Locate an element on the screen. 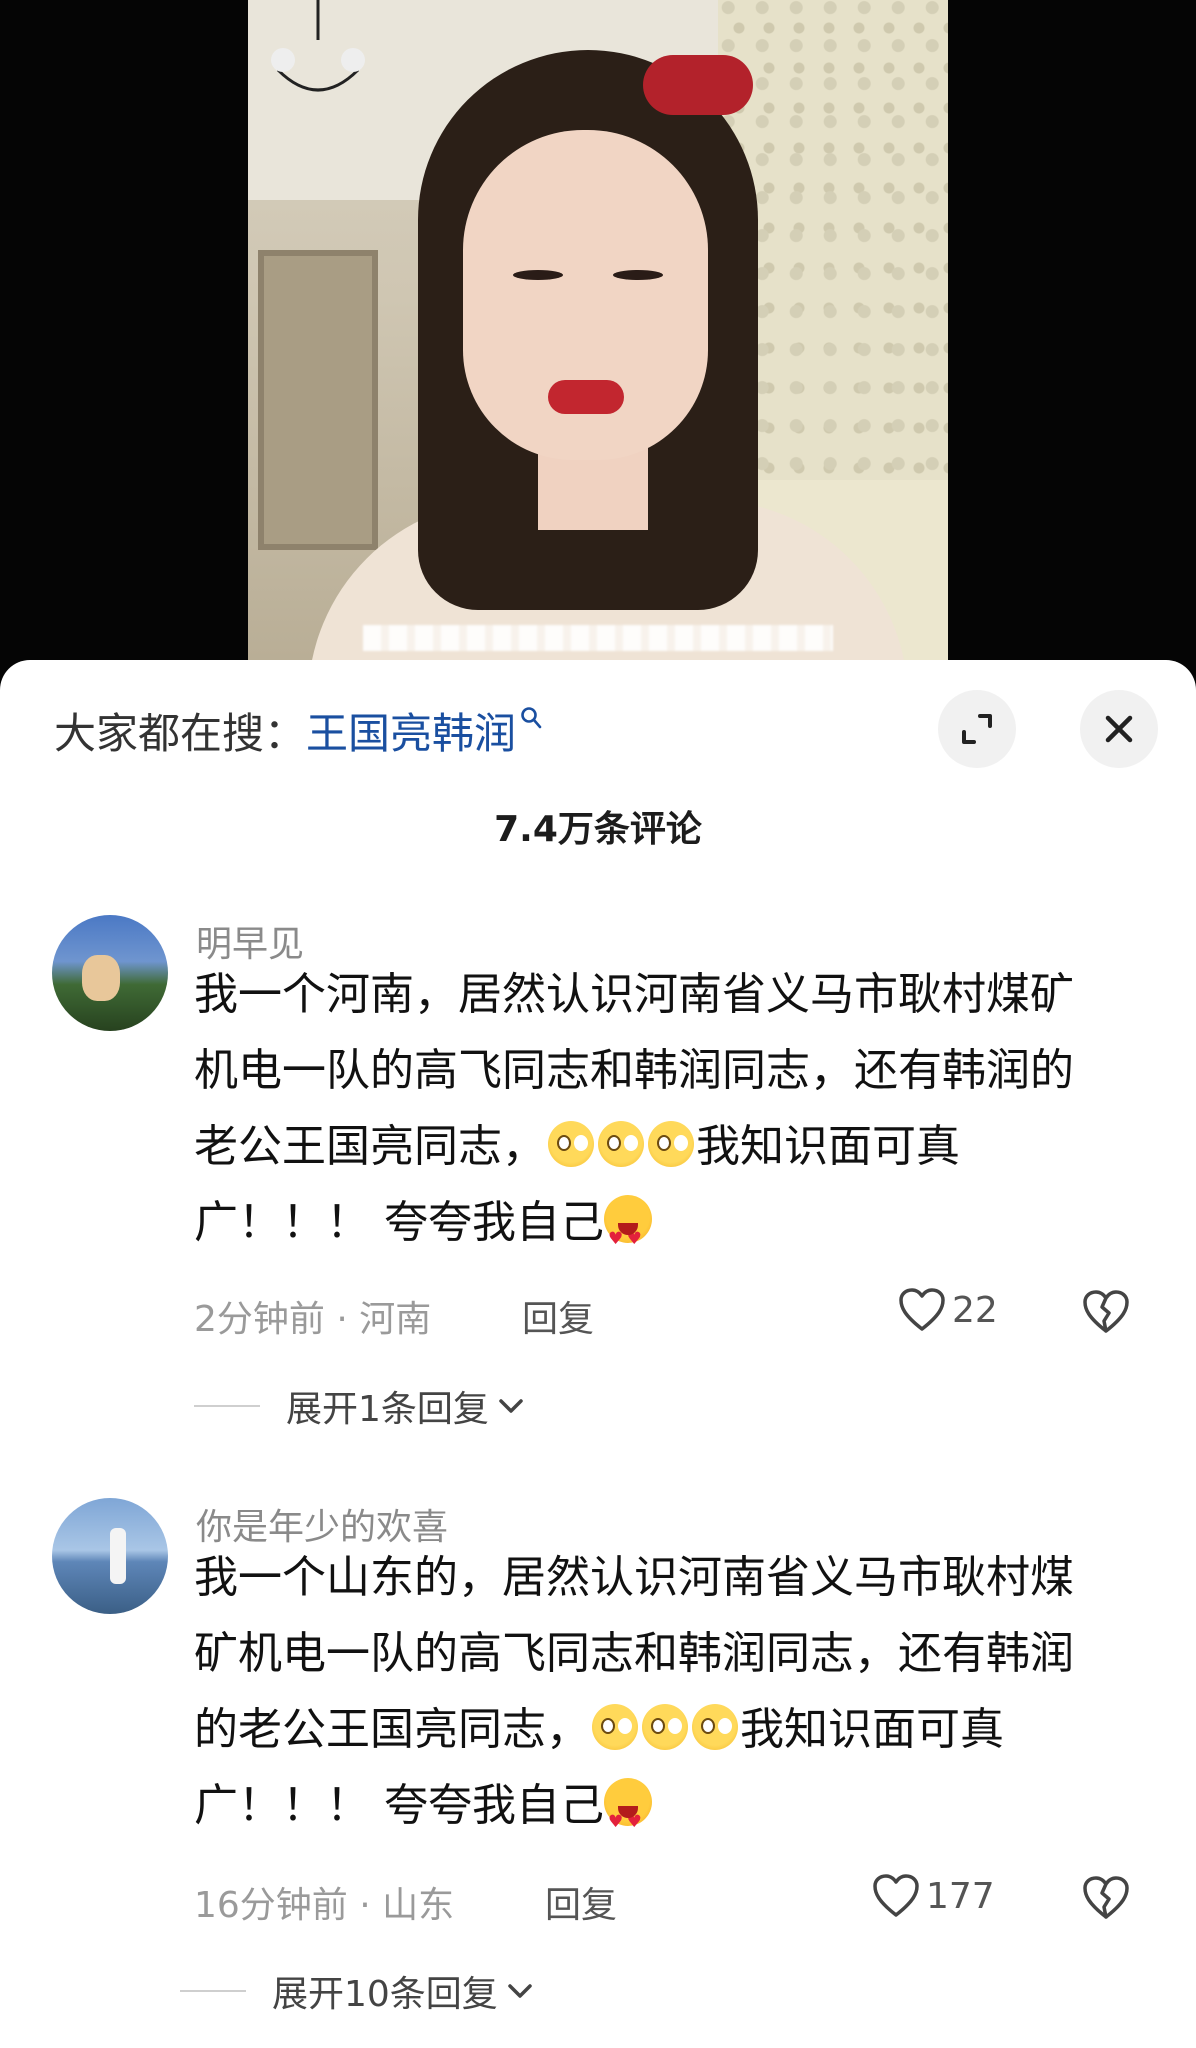 This screenshot has width=1196, height=2048. expand-icon is located at coordinates (977, 729).